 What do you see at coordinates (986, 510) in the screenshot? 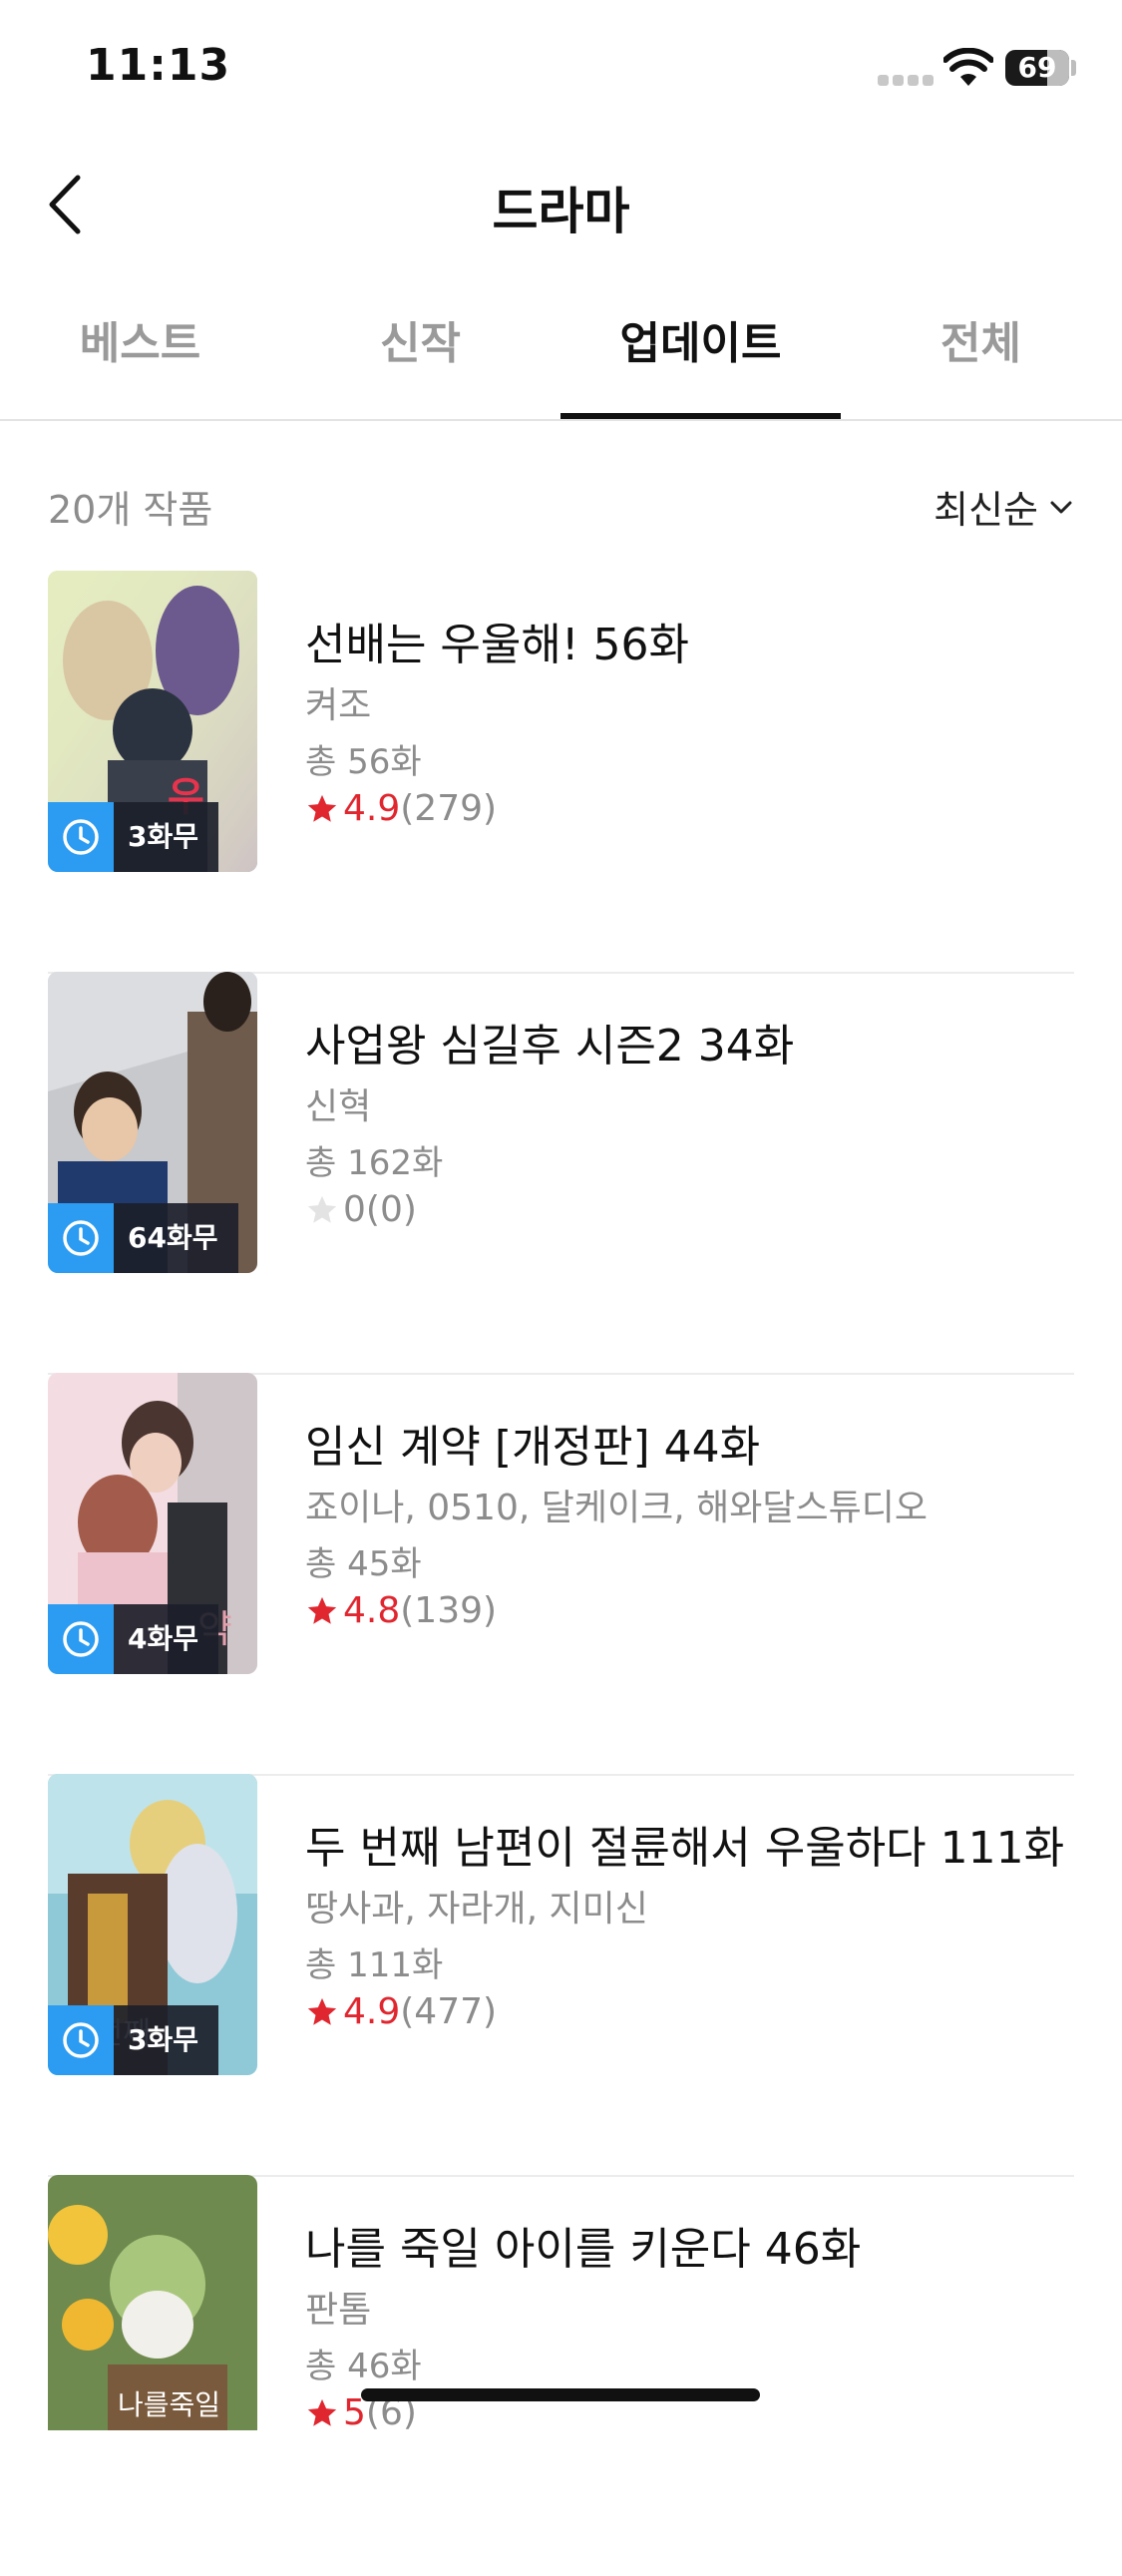
I see `sort-label: 최신순` at bounding box center [986, 510].